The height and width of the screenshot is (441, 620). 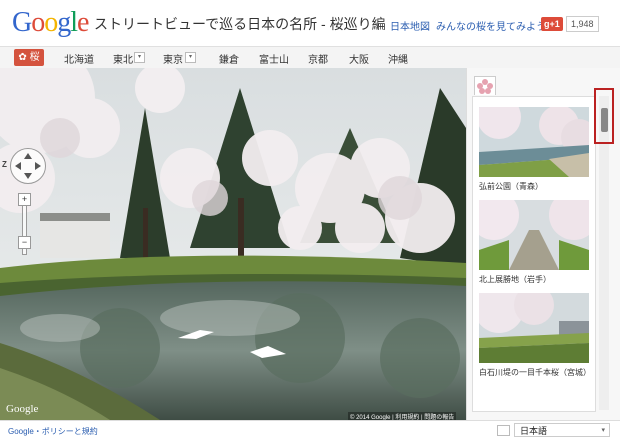 I want to click on spot-item: 白石川堤の一目千本桜（宮城）, so click(x=535, y=335).